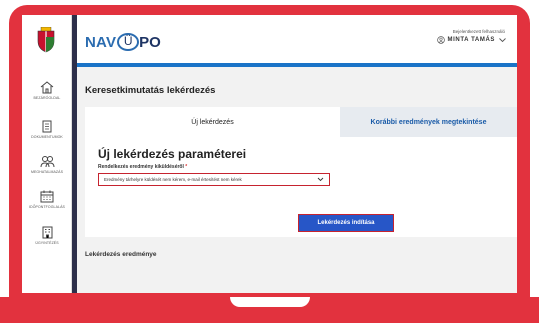 Image resolution: width=539 pixels, height=323 pixels. I want to click on sidebar-item-label: DOKUMENTUMOK, so click(47, 137).